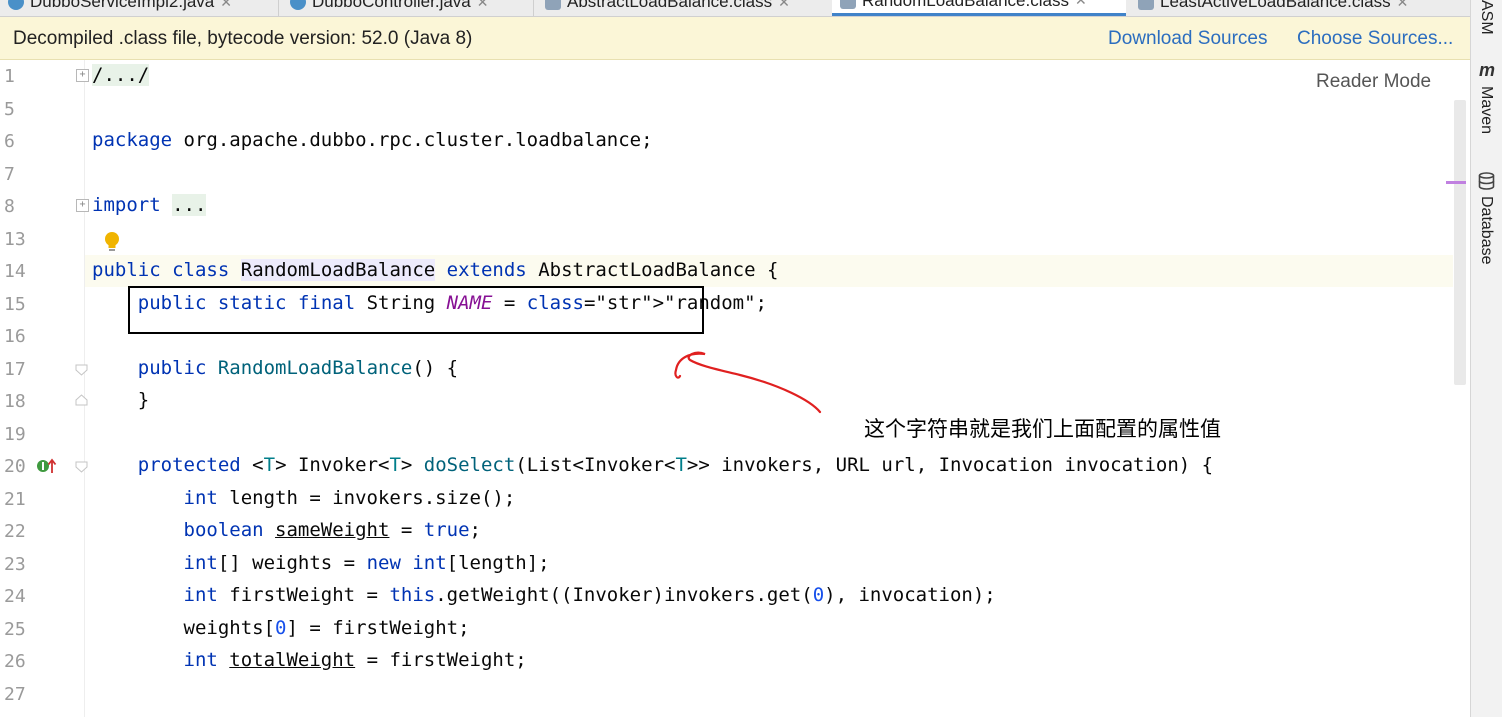 The width and height of the screenshot is (1502, 717). What do you see at coordinates (286, 530) in the screenshot?
I see `code-line-22: boolean sameWeight = true;` at bounding box center [286, 530].